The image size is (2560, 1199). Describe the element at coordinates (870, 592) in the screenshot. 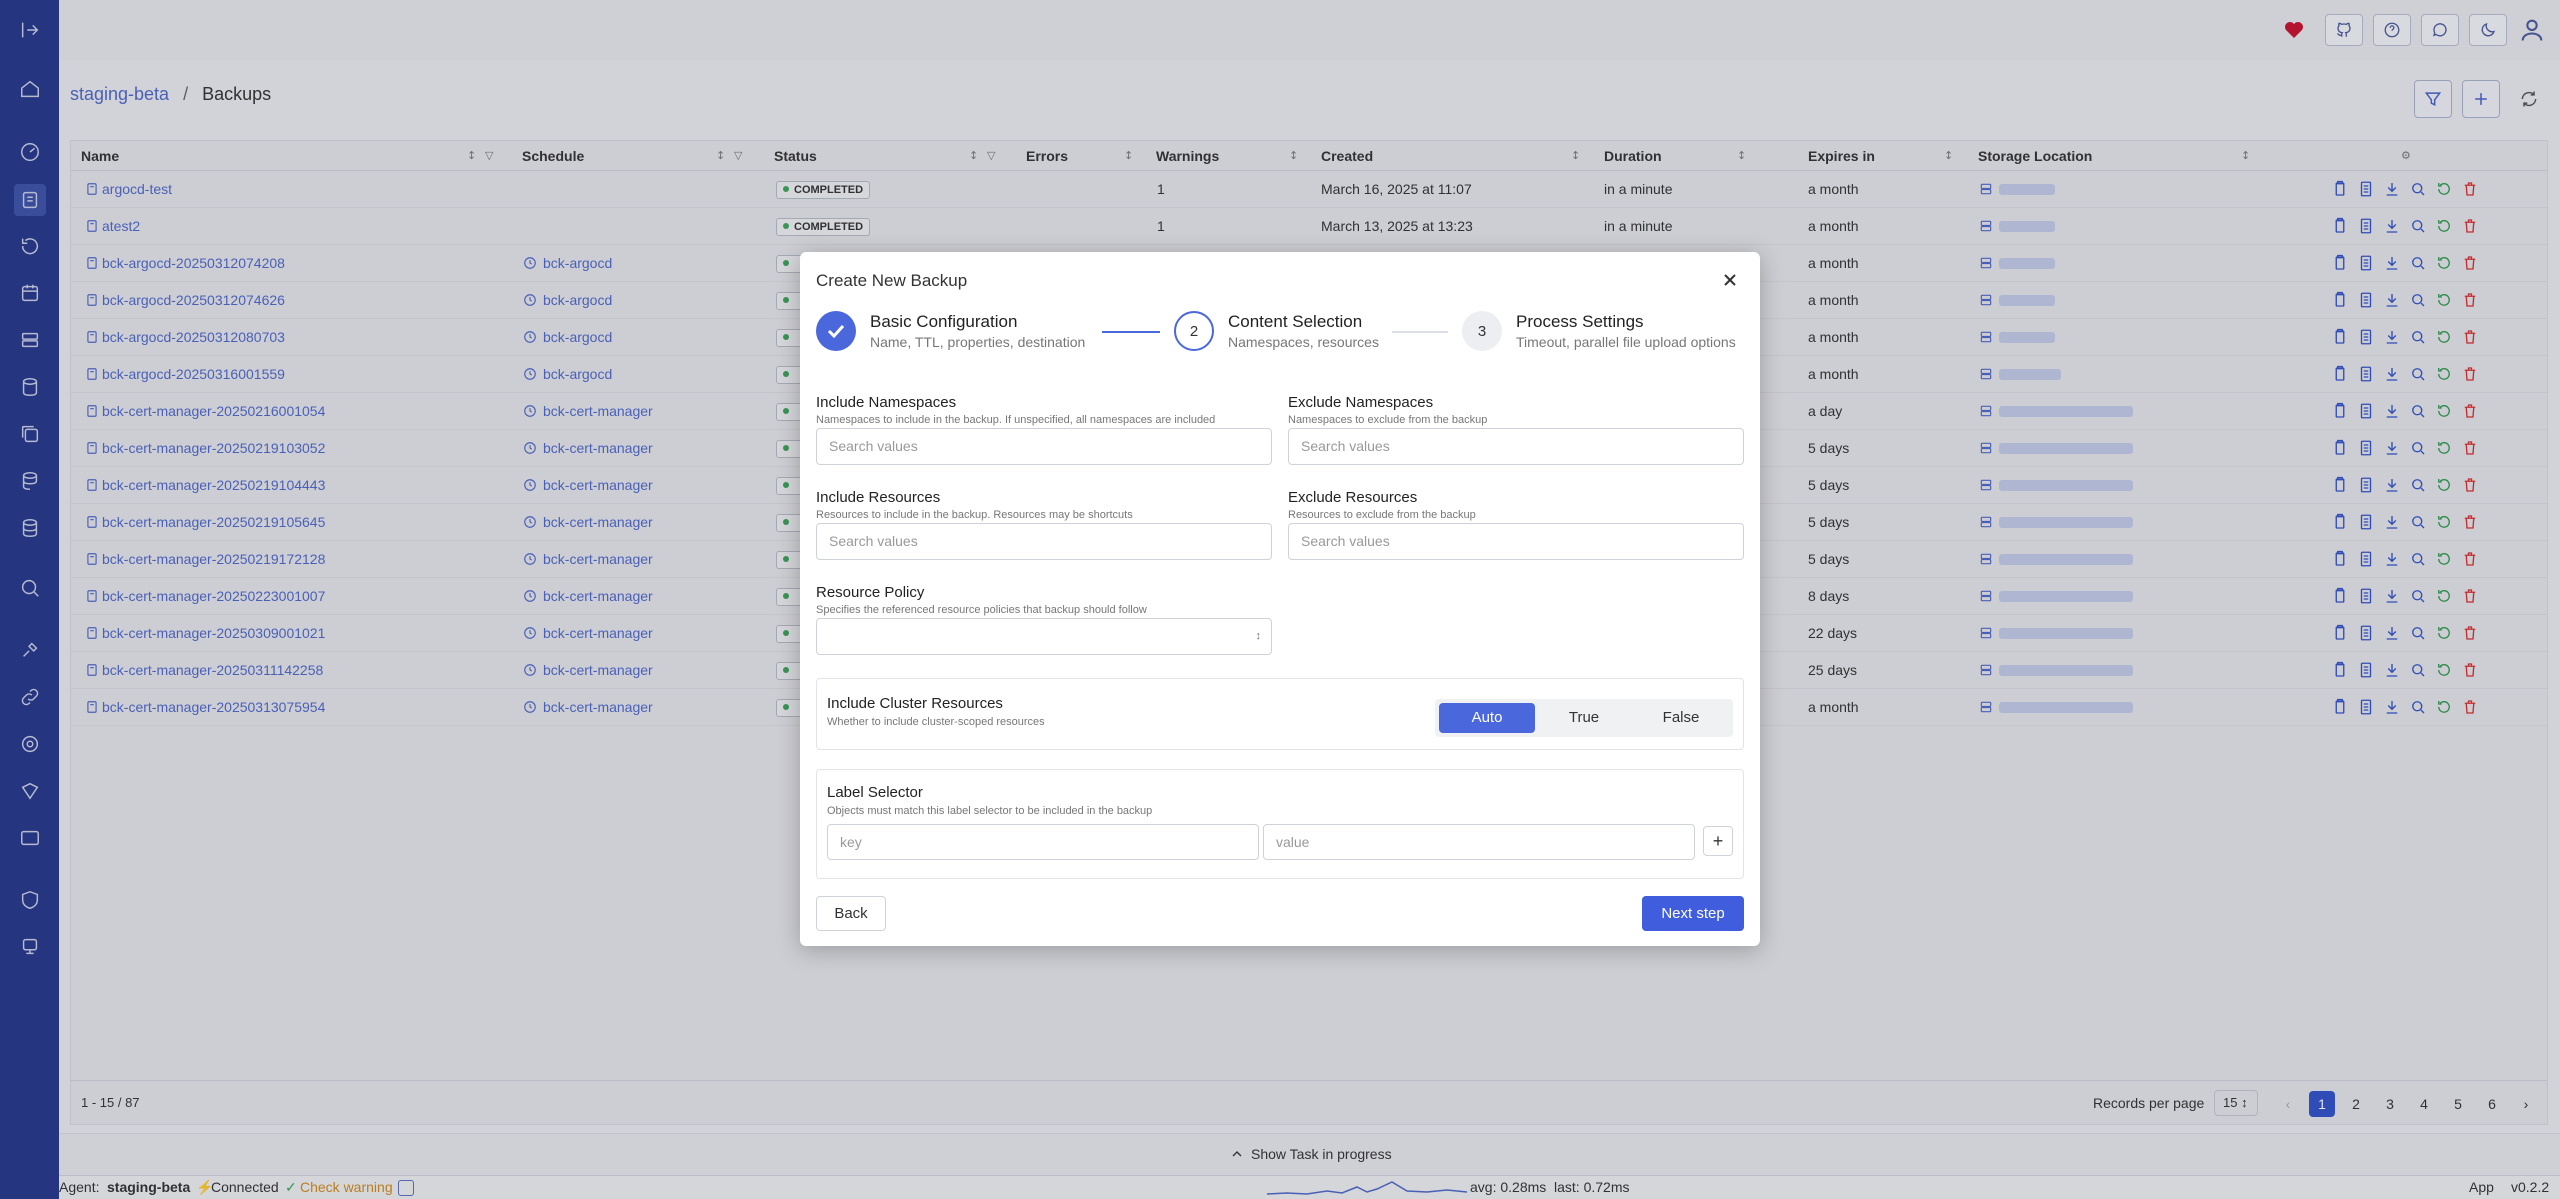

I see `policy-label: Resource Policy` at that location.